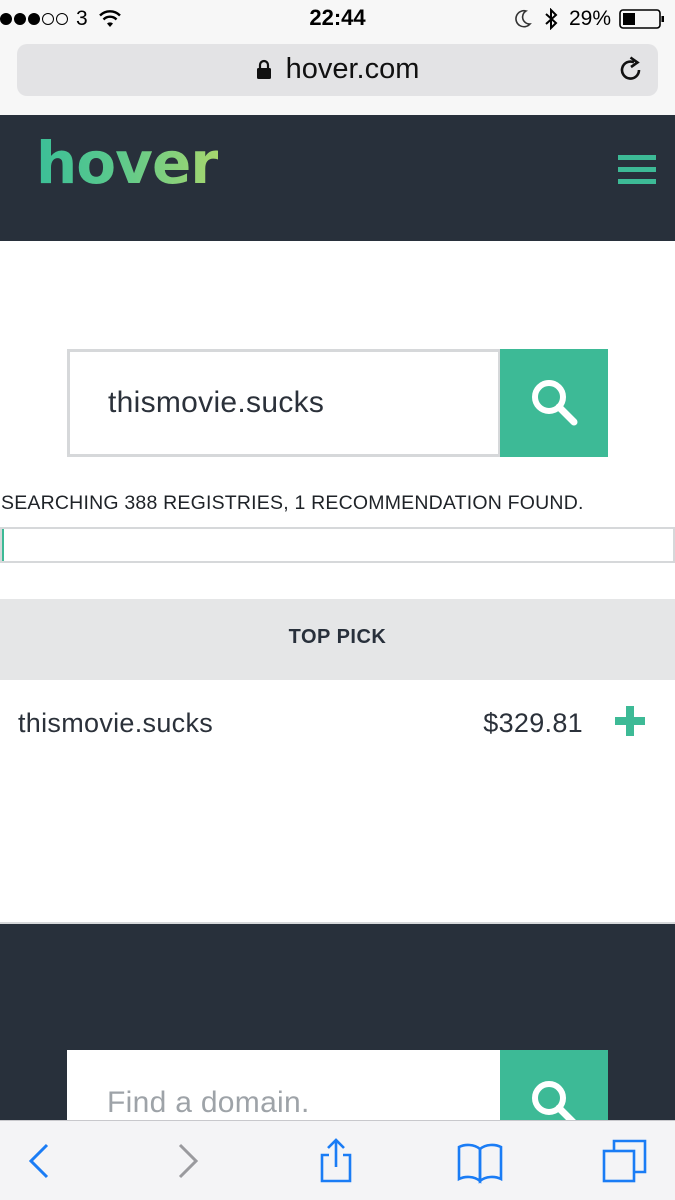  I want to click on bluetooth-icon, so click(551, 19).